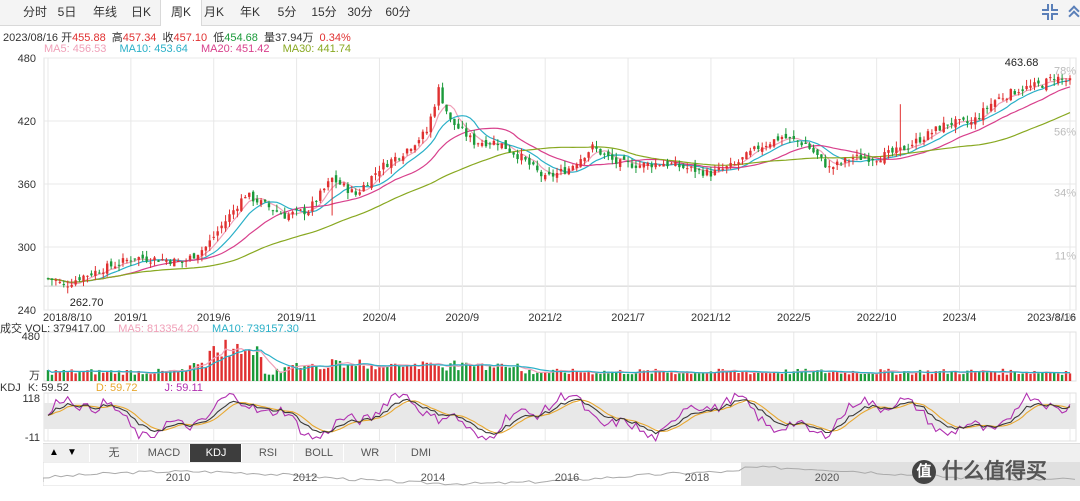 Image resolution: width=1080 pixels, height=501 pixels. What do you see at coordinates (318, 453) in the screenshot?
I see `indicator-tab-boll: BOLL` at bounding box center [318, 453].